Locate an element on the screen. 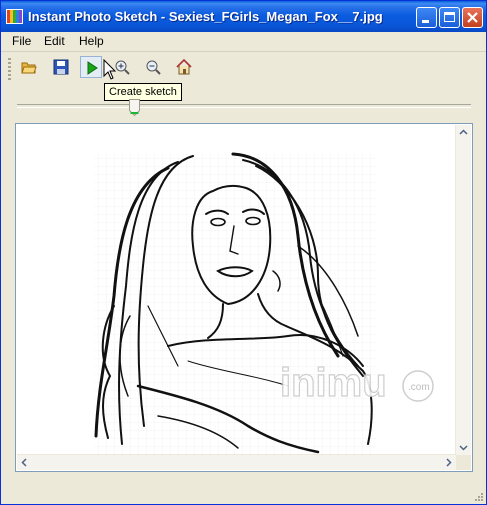  close-icon is located at coordinates (472, 17).